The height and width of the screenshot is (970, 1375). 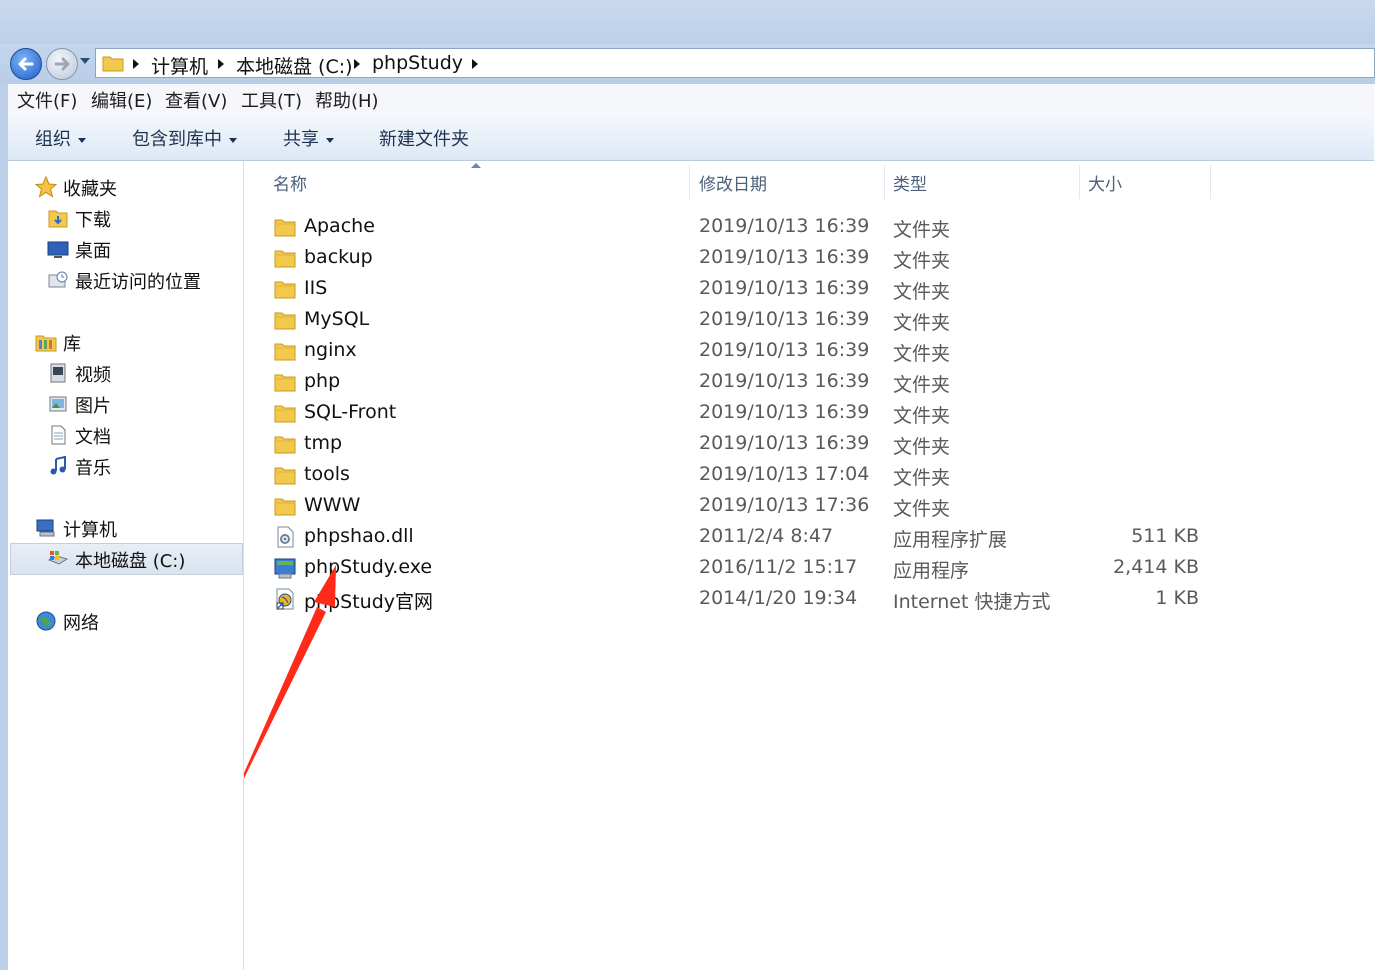 What do you see at coordinates (950, 540) in the screenshot?
I see `file-type: 应用程序扩展` at bounding box center [950, 540].